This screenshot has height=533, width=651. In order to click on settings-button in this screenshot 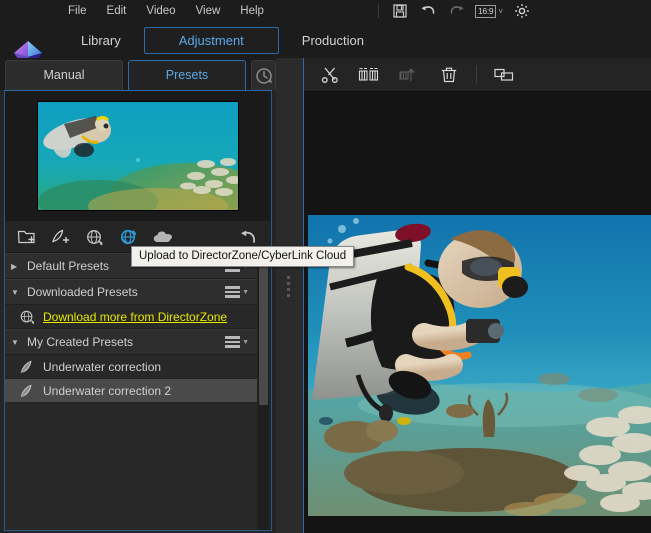, I will do `click(522, 11)`.